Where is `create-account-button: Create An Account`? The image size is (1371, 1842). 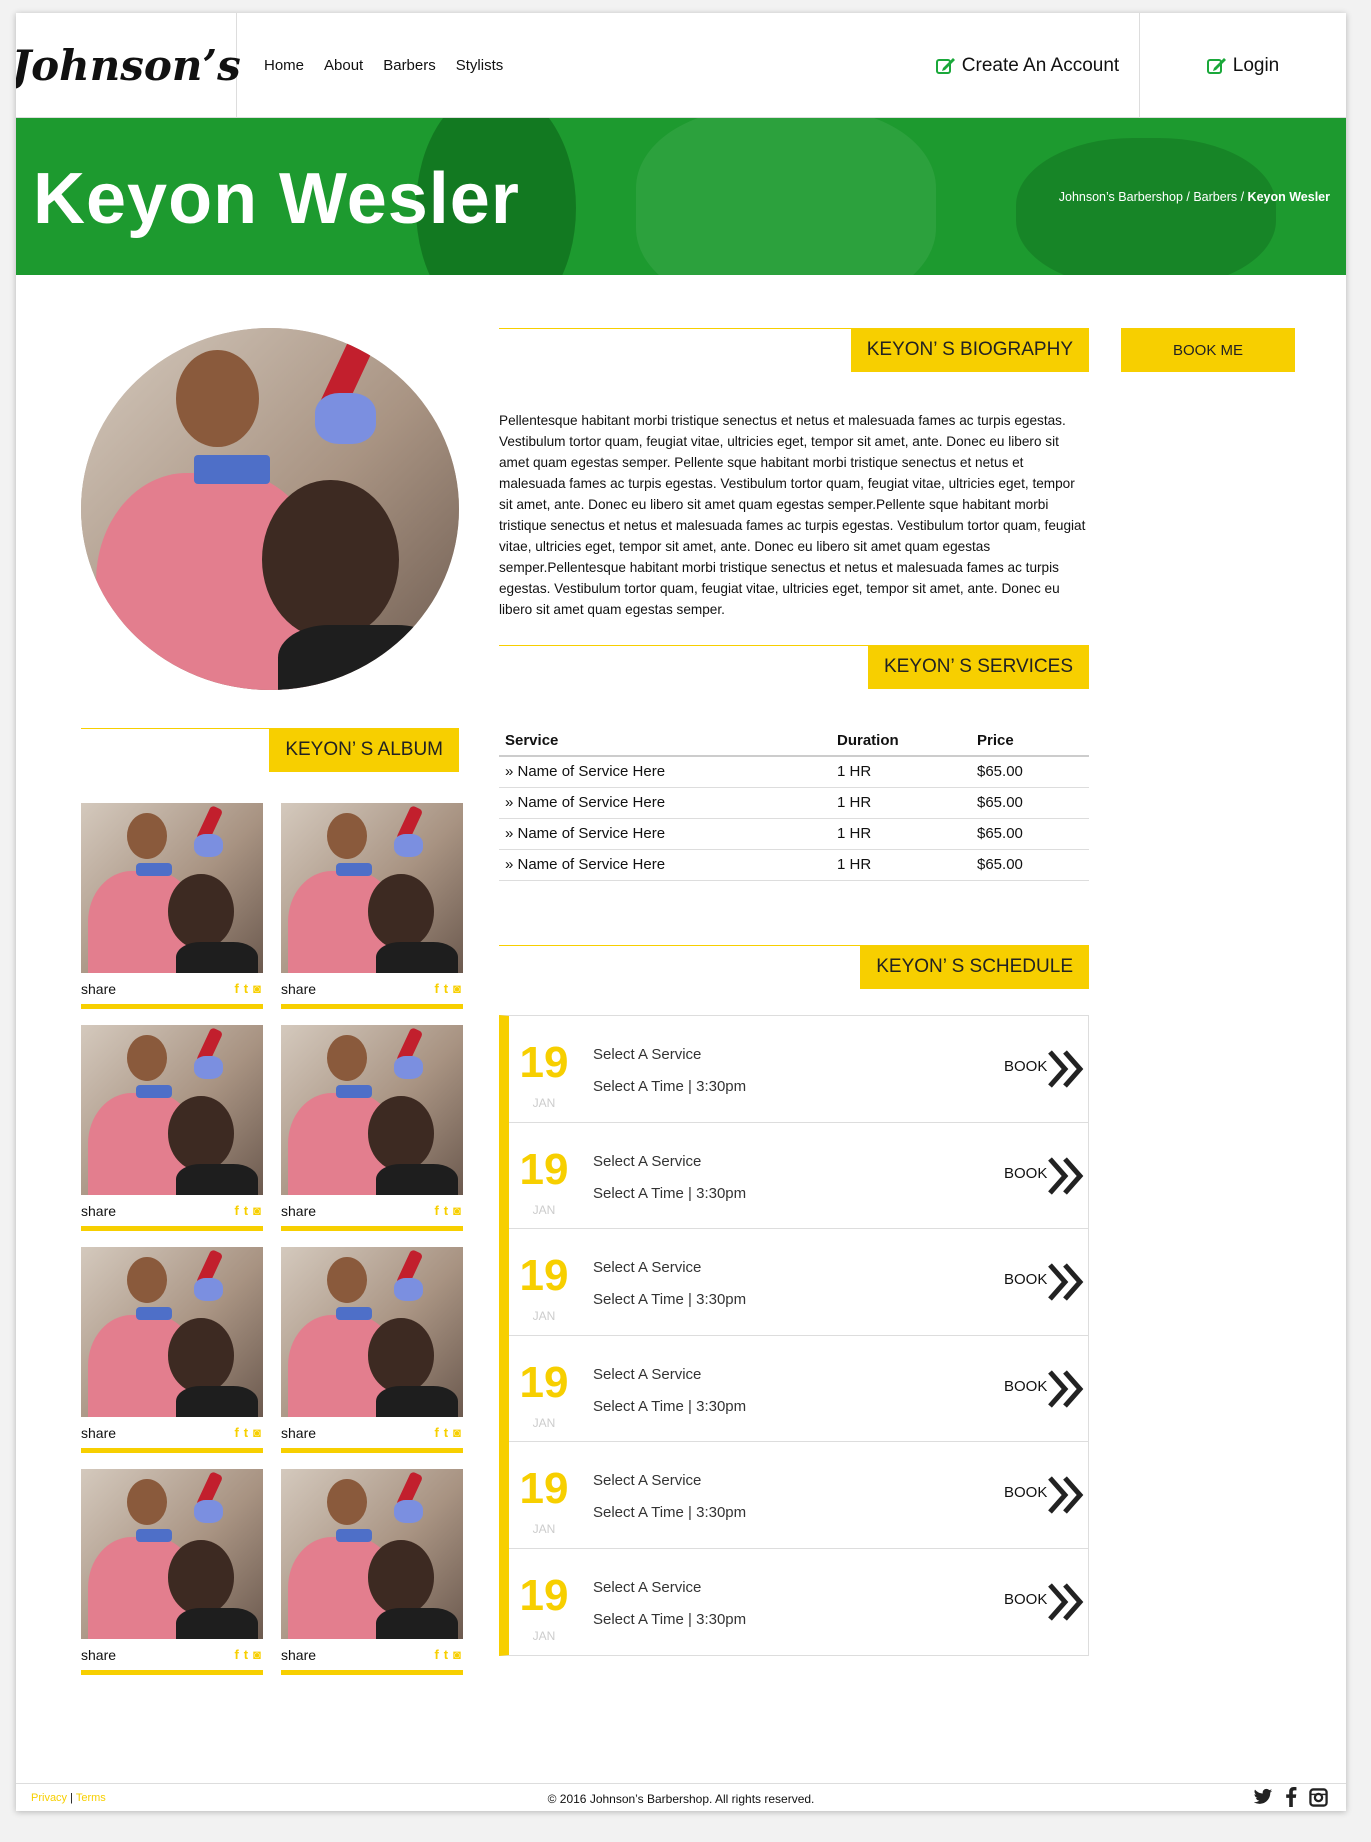
create-account-button: Create An Account is located at coordinates (1028, 65).